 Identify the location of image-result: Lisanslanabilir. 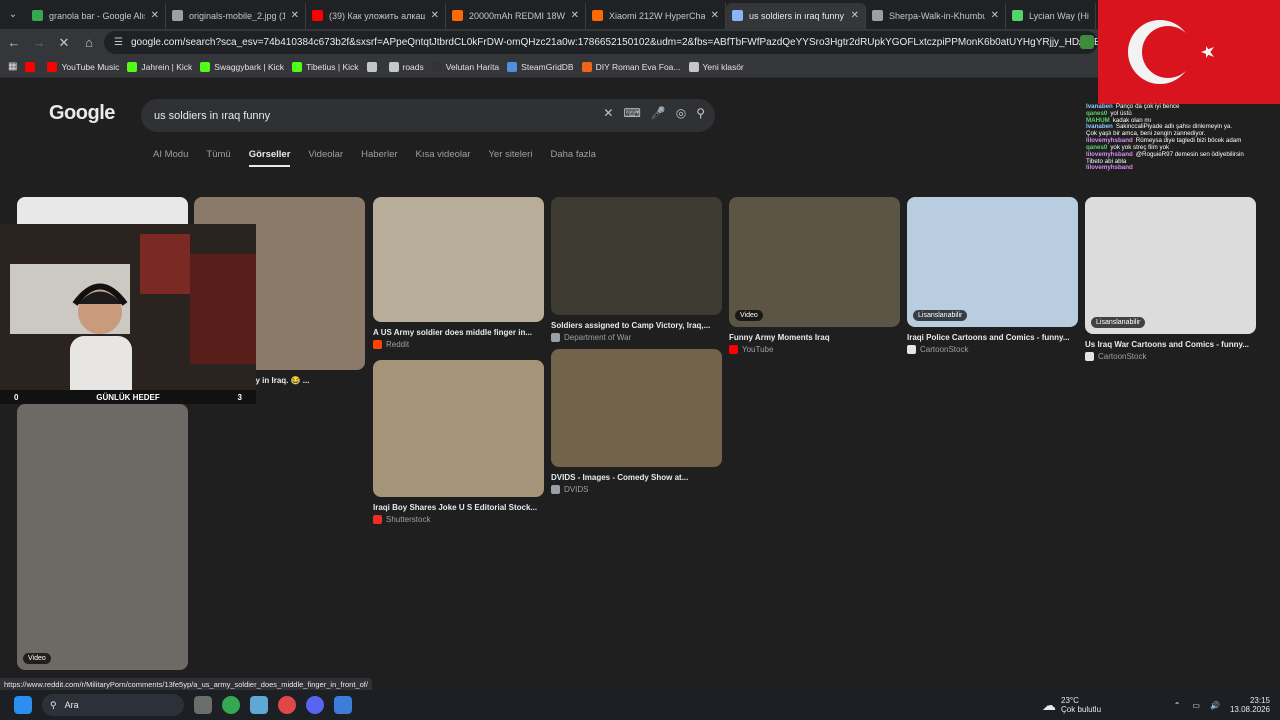
(992, 262).